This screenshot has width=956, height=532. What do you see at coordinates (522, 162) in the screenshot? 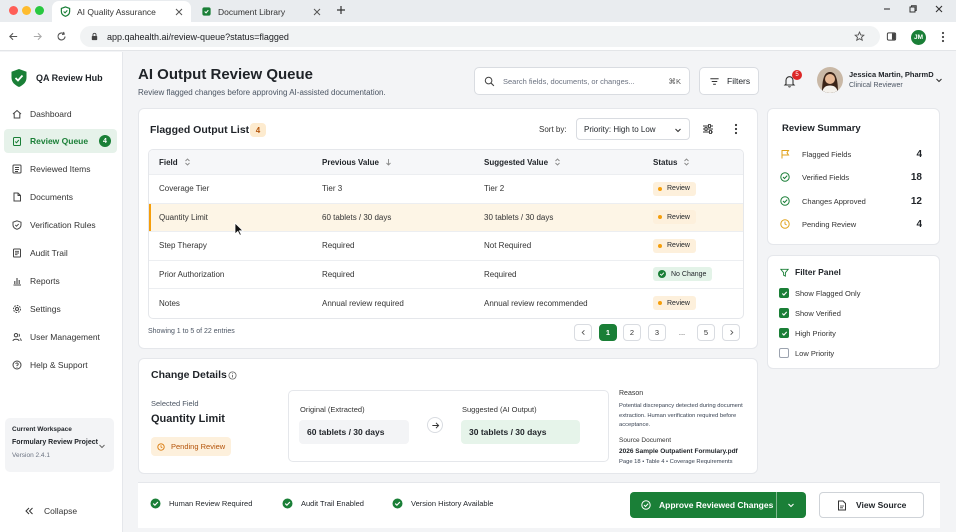
I see `column-header-suggested-value: Suggested Value` at bounding box center [522, 162].